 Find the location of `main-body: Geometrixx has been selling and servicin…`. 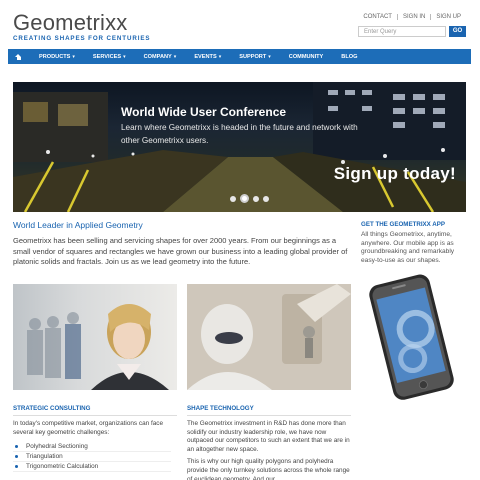

main-body: Geometrixx has been selling and servicin… is located at coordinates (180, 251).